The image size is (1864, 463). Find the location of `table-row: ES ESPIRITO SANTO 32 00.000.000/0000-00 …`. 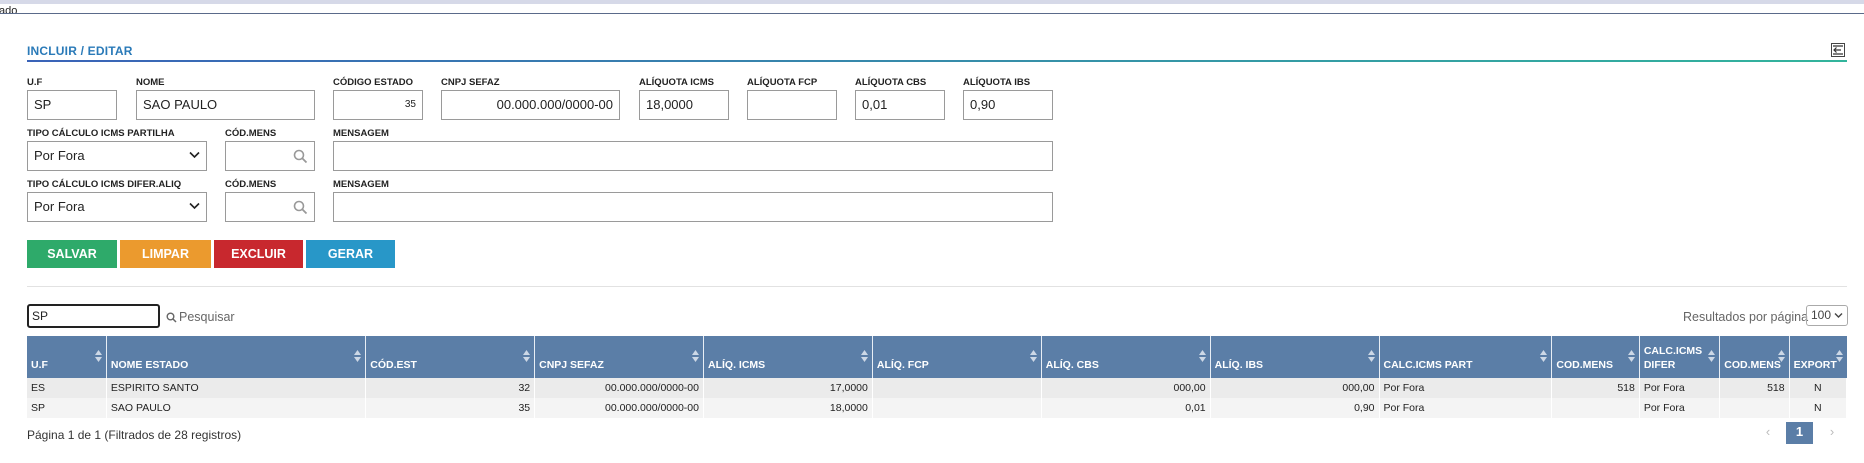

table-row: ES ESPIRITO SANTO 32 00.000.000/0000-00 … is located at coordinates (937, 388).